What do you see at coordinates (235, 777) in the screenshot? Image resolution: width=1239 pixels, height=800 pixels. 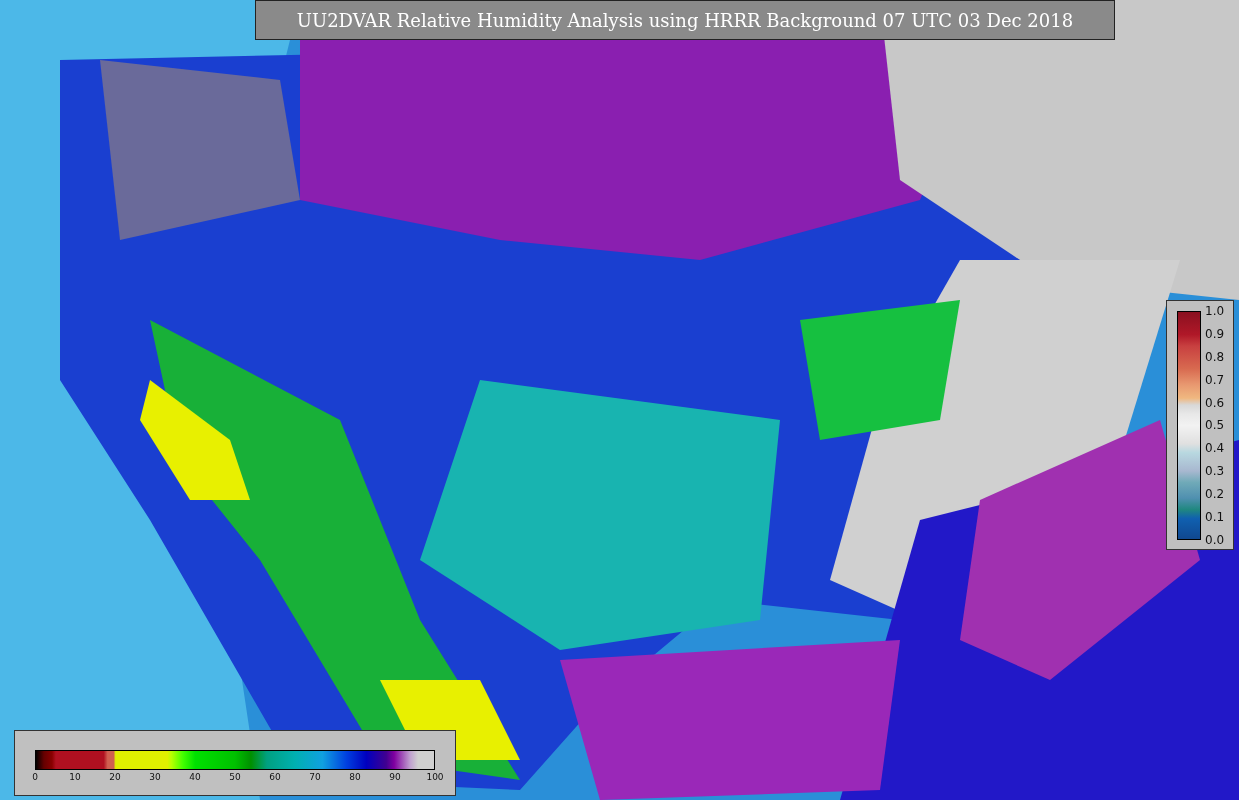 I see `scale-label: 50` at bounding box center [235, 777].